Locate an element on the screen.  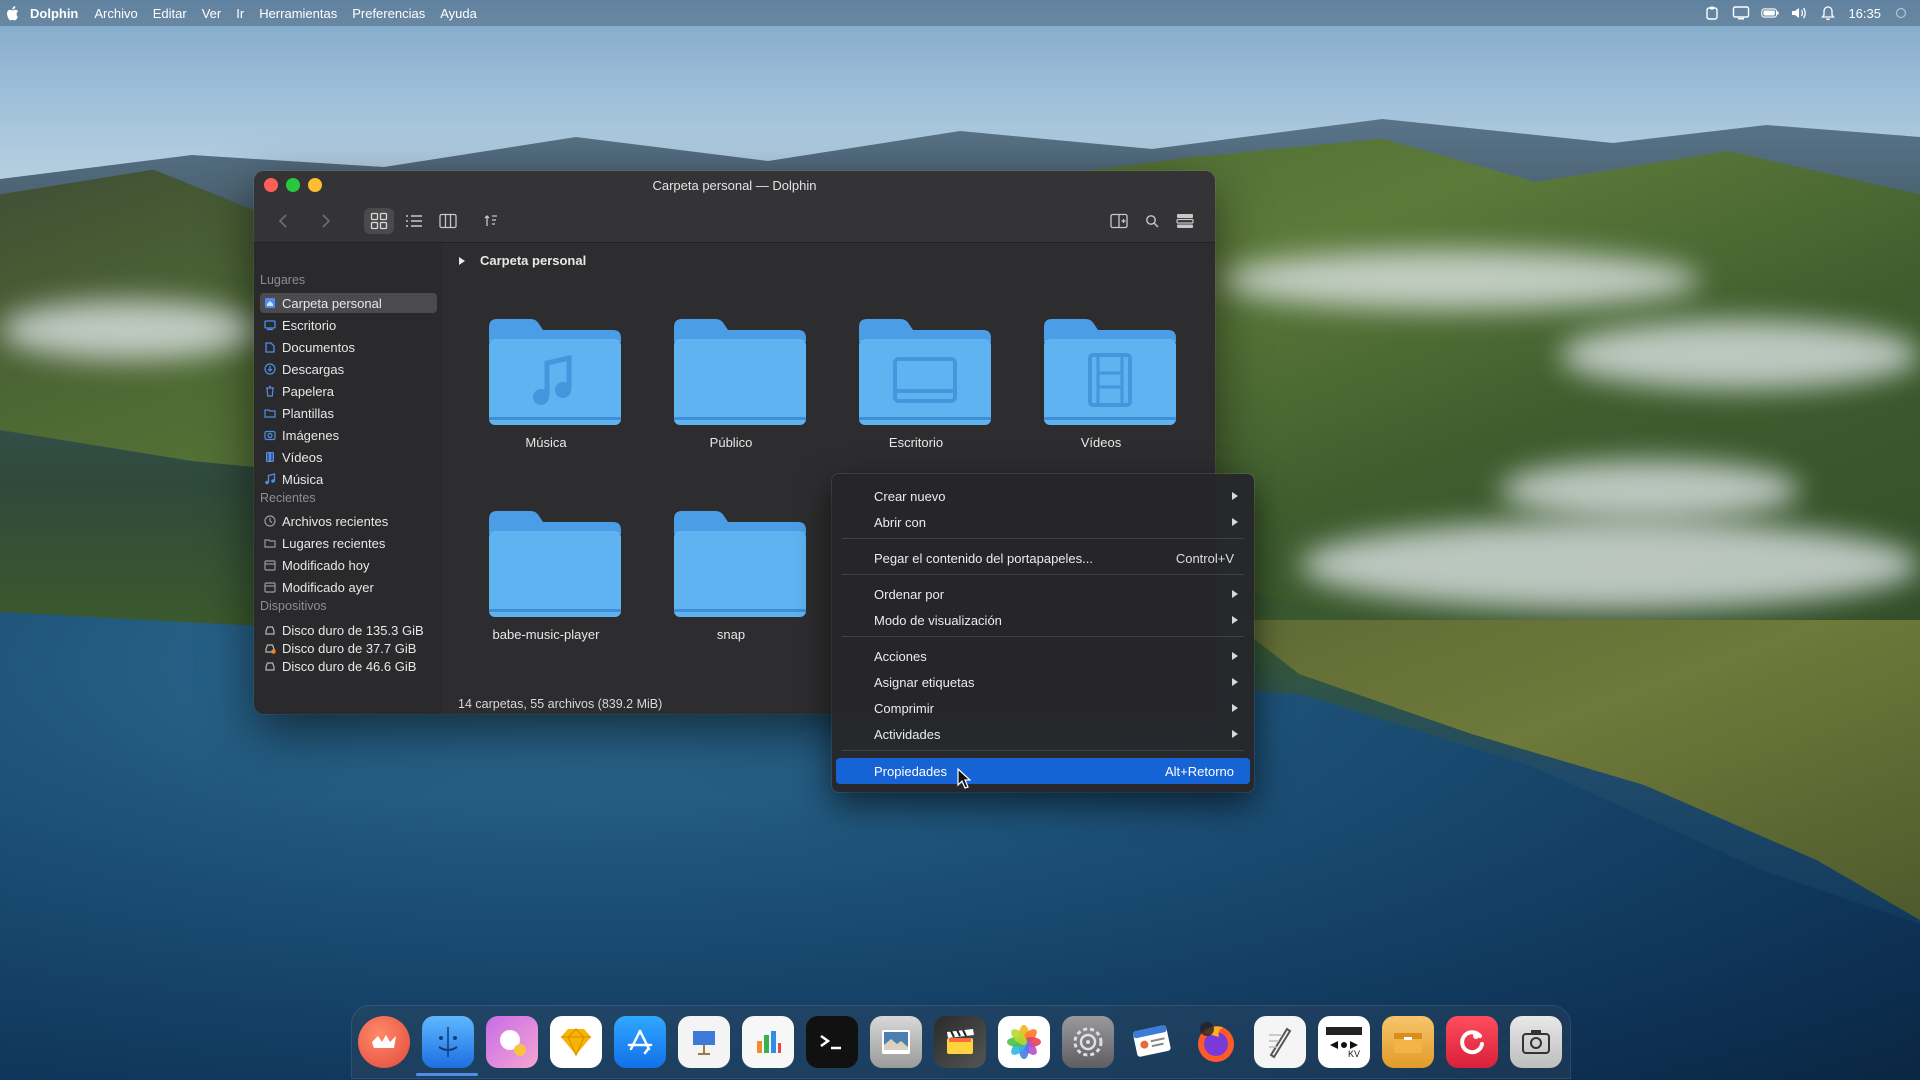
breadcrumb-current: Carpeta personal is located at coordinates (533, 260).